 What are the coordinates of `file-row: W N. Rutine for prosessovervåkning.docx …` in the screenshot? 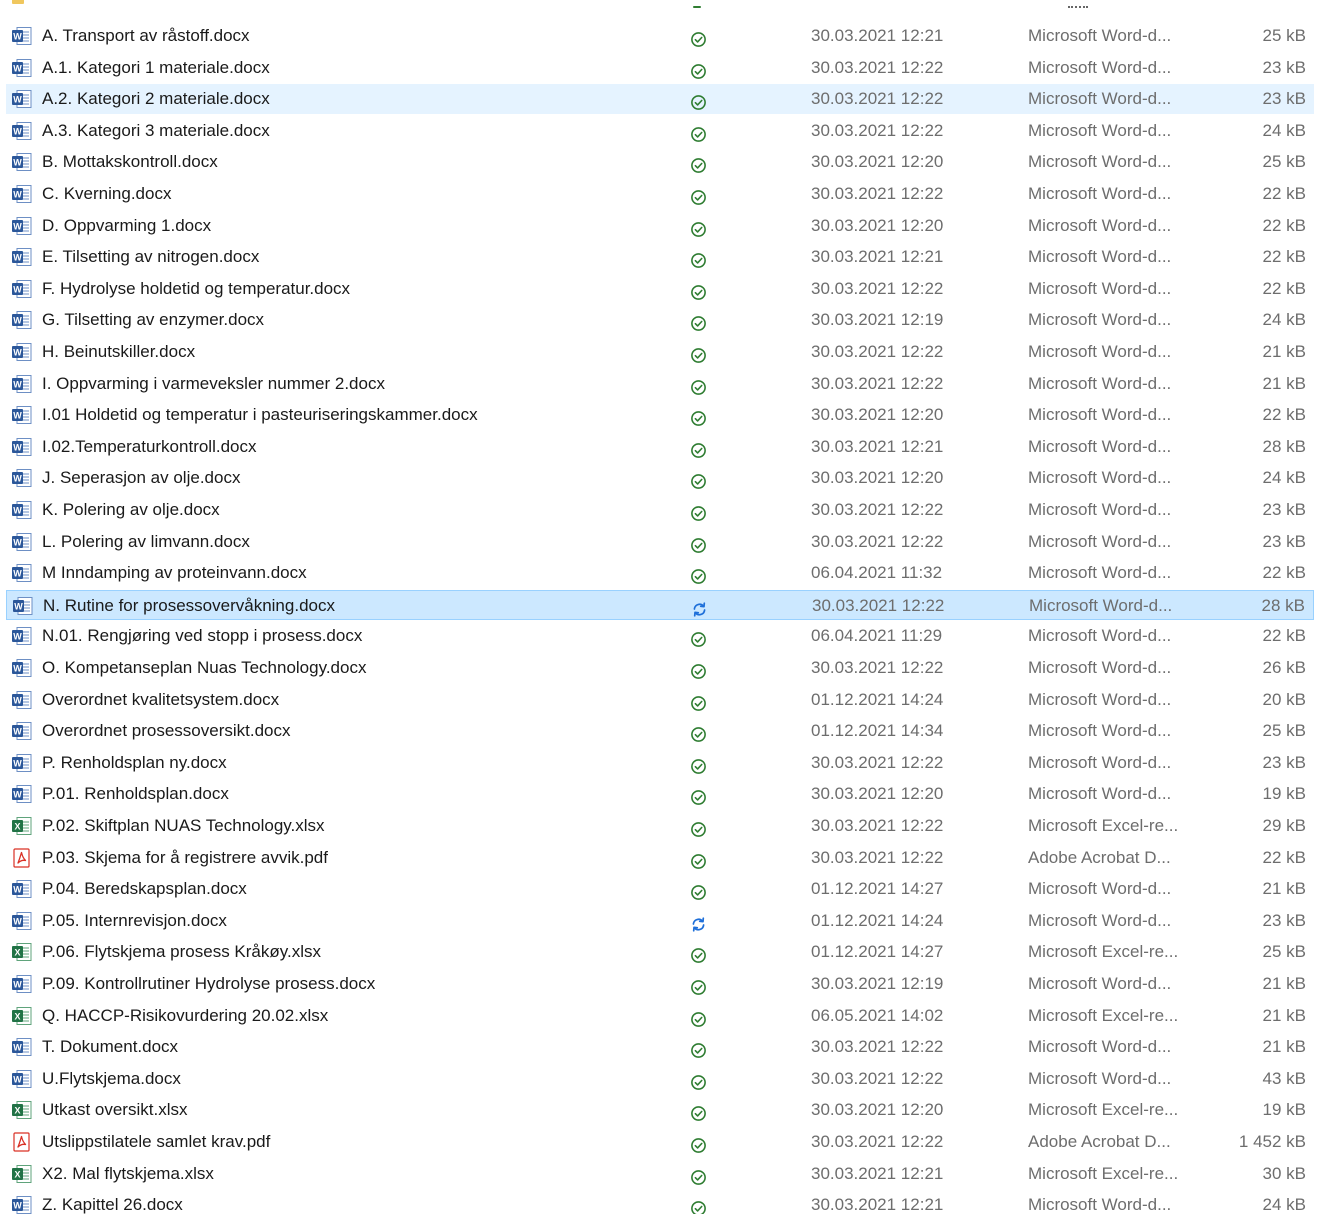 It's located at (660, 605).